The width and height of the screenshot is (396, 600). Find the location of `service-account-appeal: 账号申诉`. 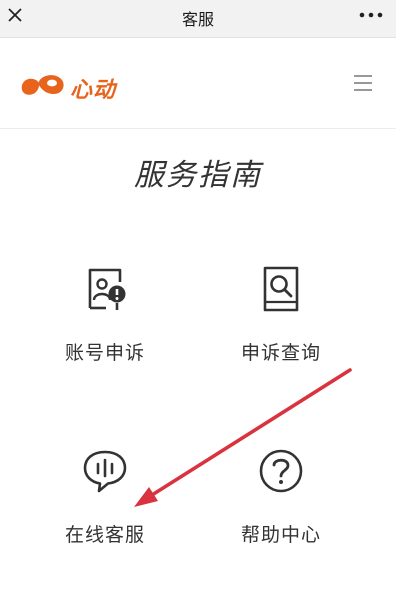

service-account-appeal: 账号申诉 is located at coordinates (105, 319).